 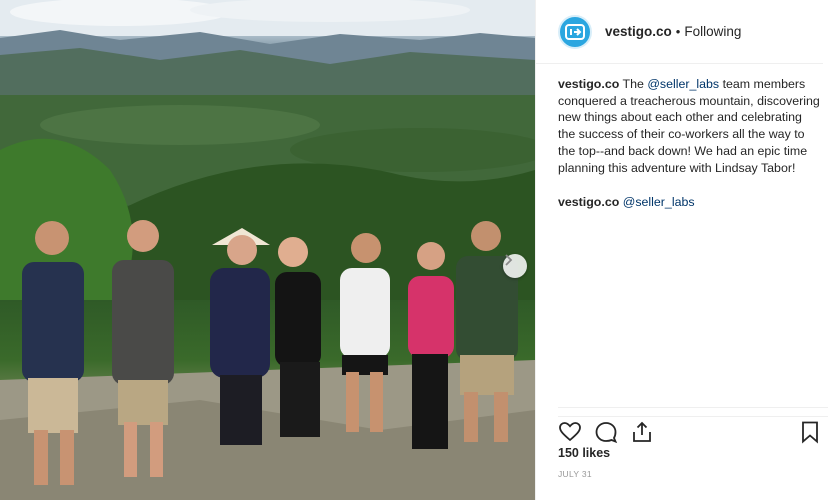 What do you see at coordinates (642, 432) in the screenshot?
I see `share-icon` at bounding box center [642, 432].